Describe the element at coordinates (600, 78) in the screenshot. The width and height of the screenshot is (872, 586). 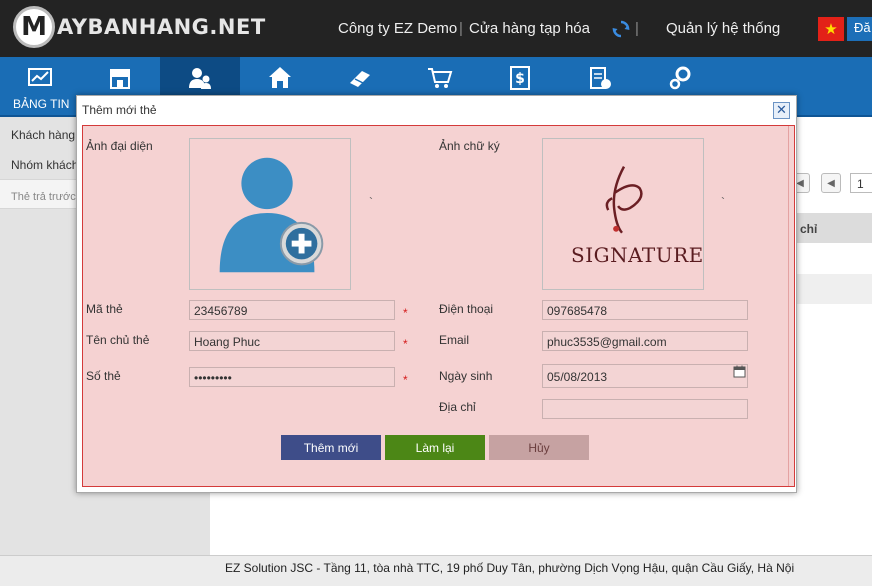
I see `report-icon` at that location.